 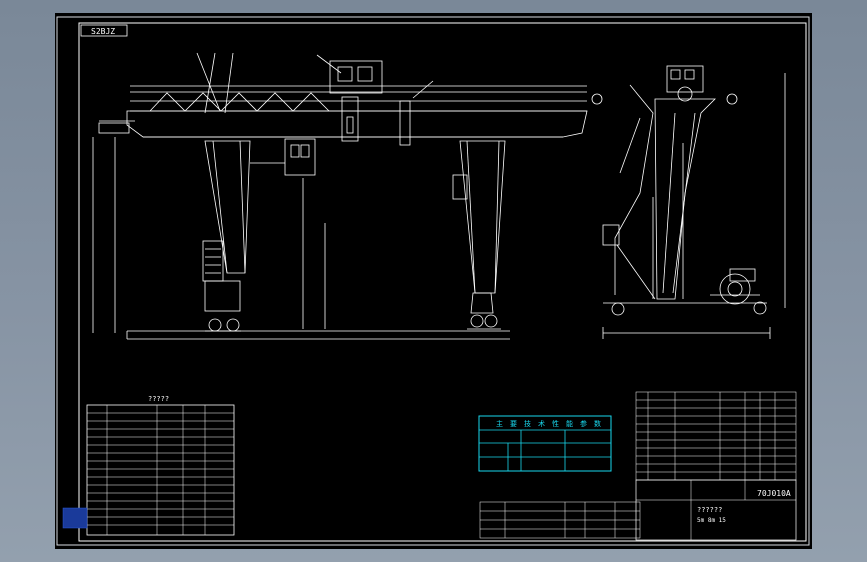 What do you see at coordinates (499, 423) in the screenshot?
I see `tech-table-title-1: 主` at bounding box center [499, 423].